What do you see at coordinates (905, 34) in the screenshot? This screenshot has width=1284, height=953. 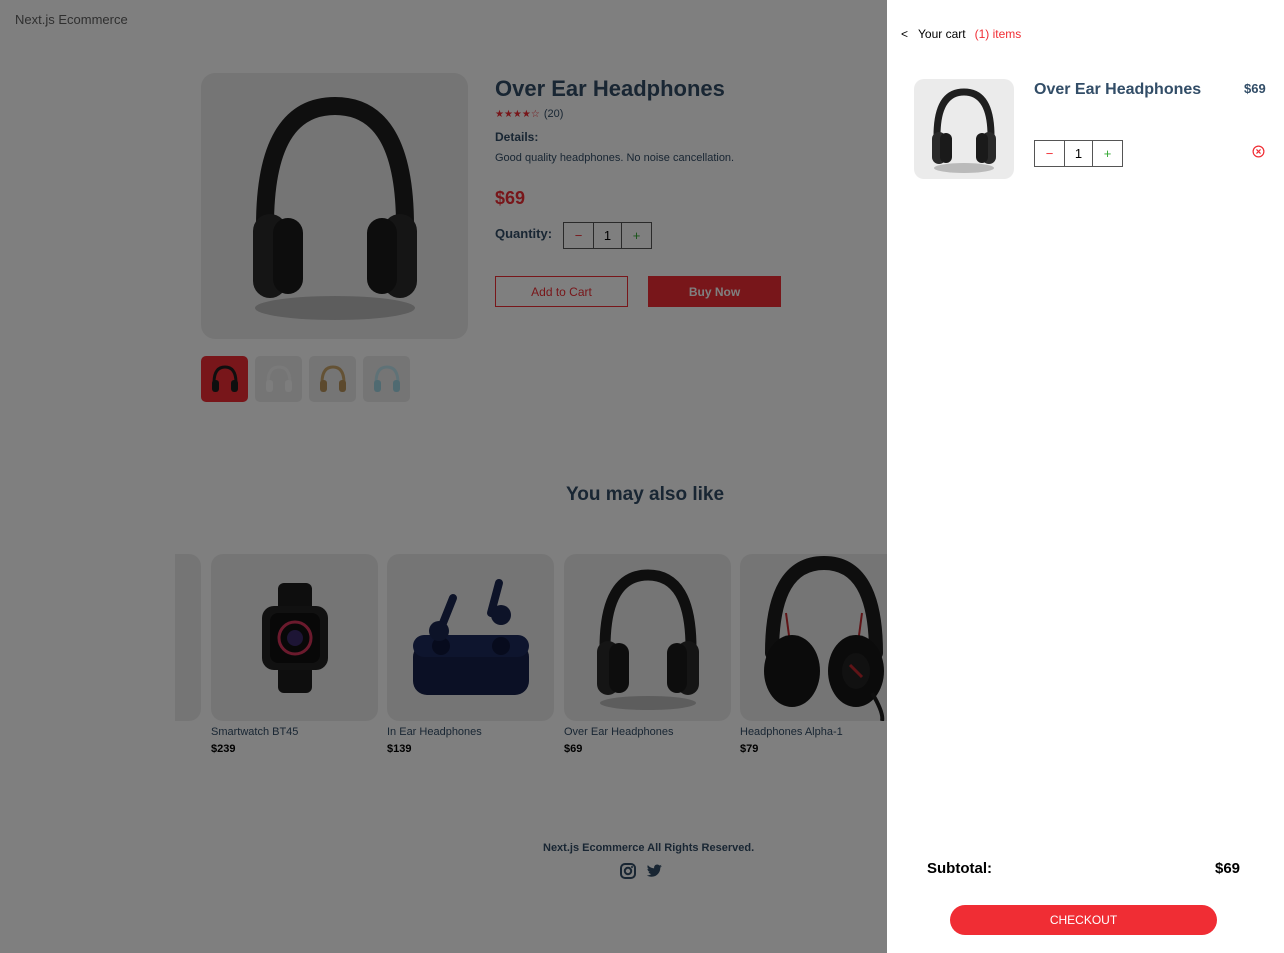 I see `chevron-left-icon: <` at bounding box center [905, 34].